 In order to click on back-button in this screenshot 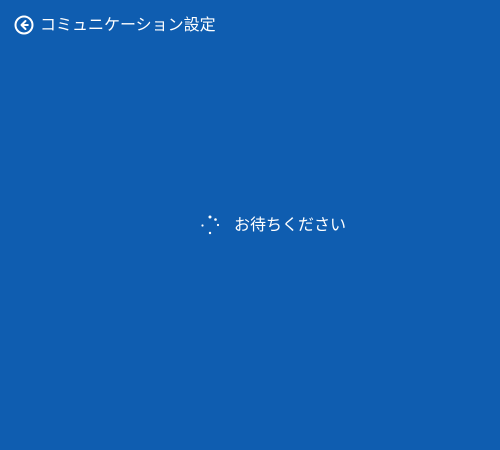, I will do `click(24, 25)`.